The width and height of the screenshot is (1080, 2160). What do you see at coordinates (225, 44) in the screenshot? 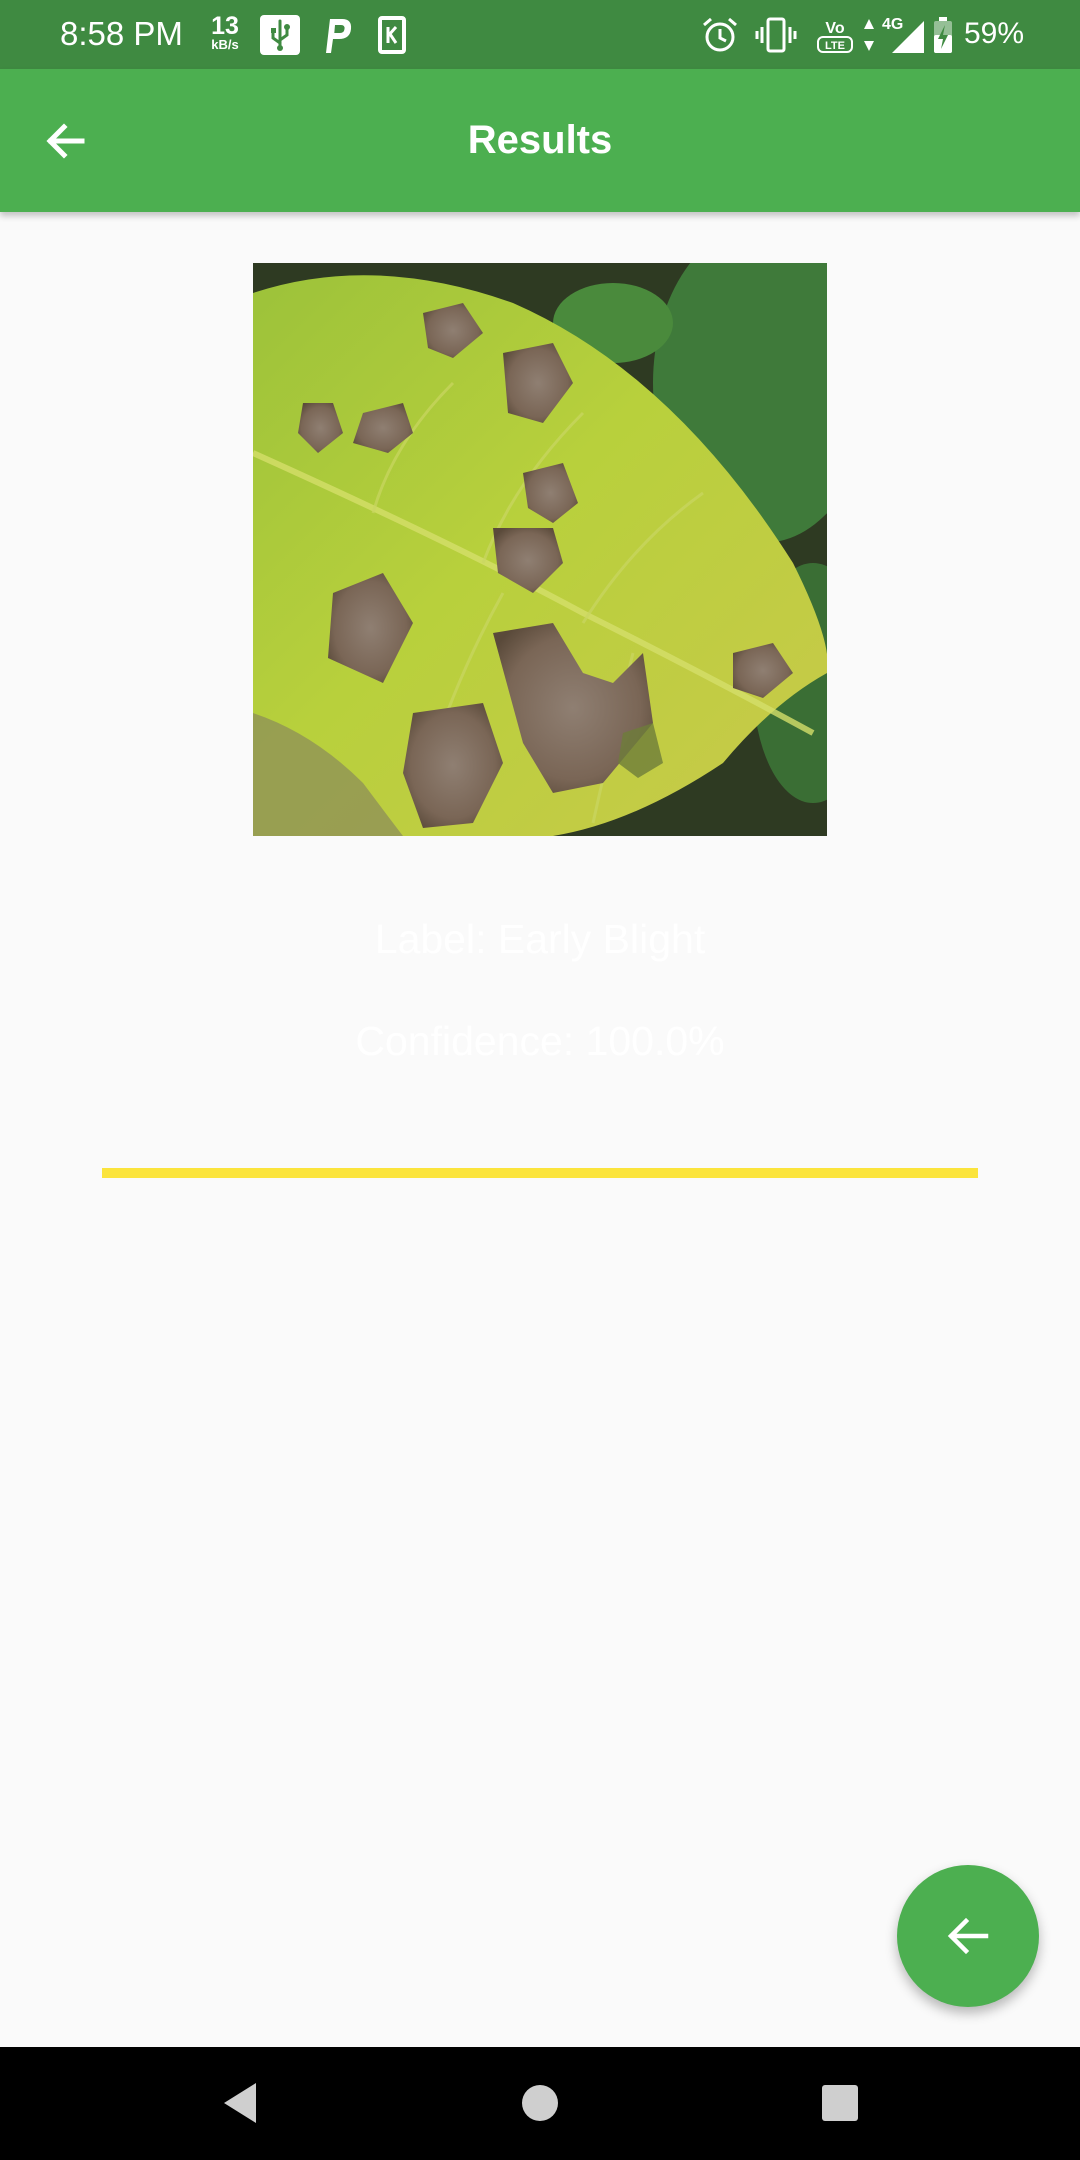
I see `network-speed-unit: kB/s` at bounding box center [225, 44].